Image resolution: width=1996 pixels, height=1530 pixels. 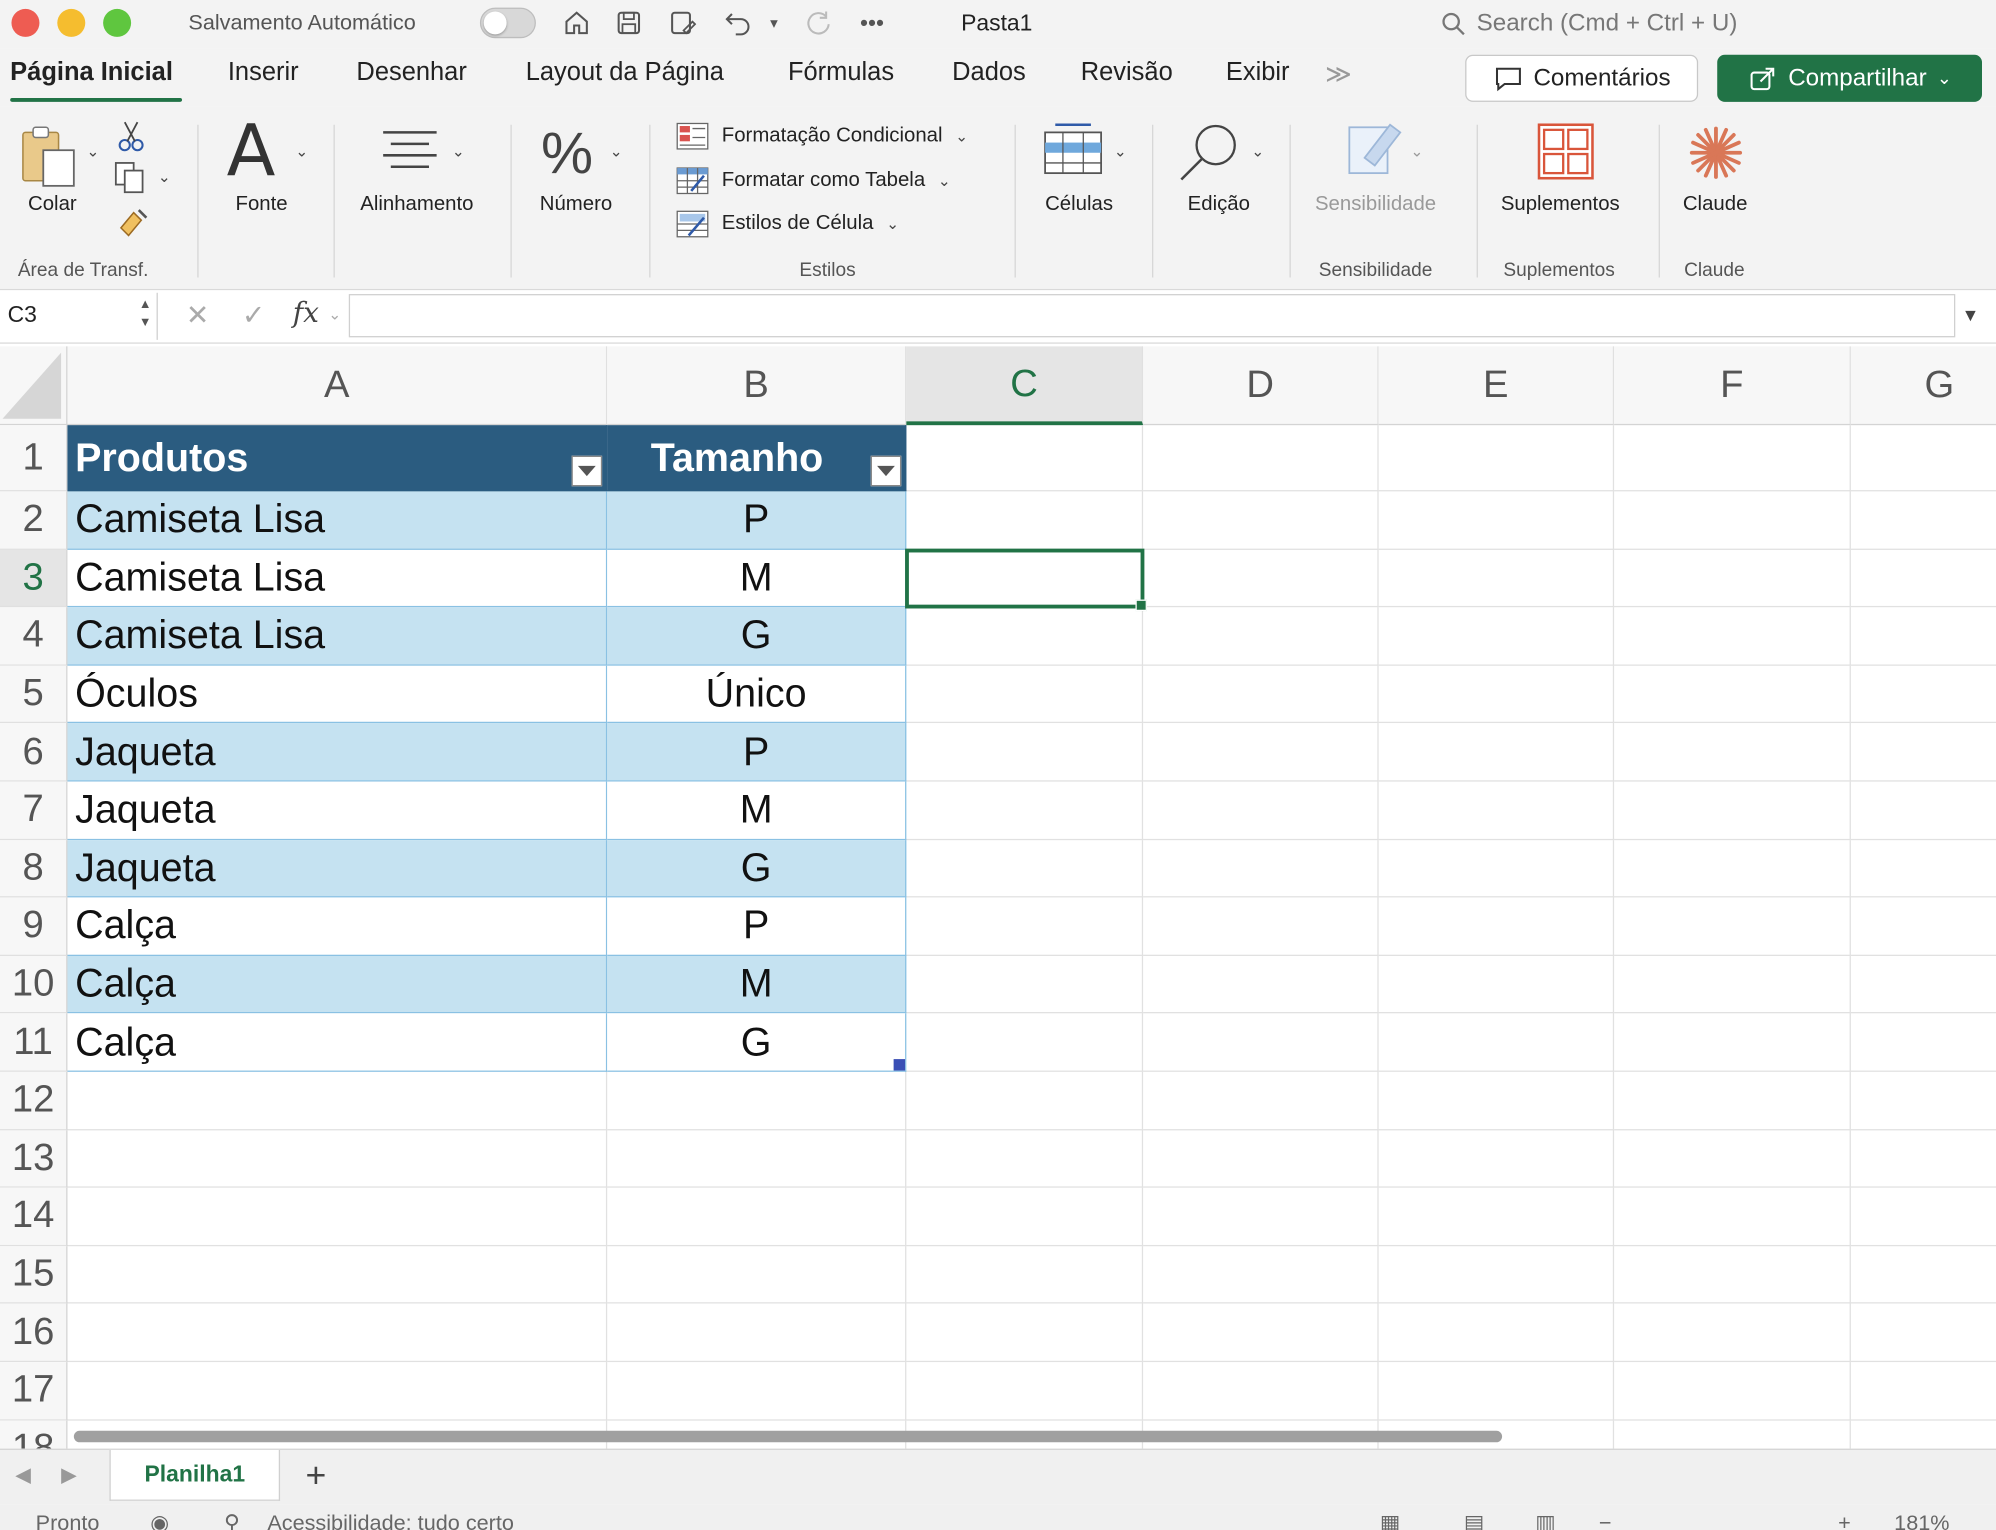 What do you see at coordinates (1605, 1520) in the screenshot?
I see `zoom-out-icon: −` at bounding box center [1605, 1520].